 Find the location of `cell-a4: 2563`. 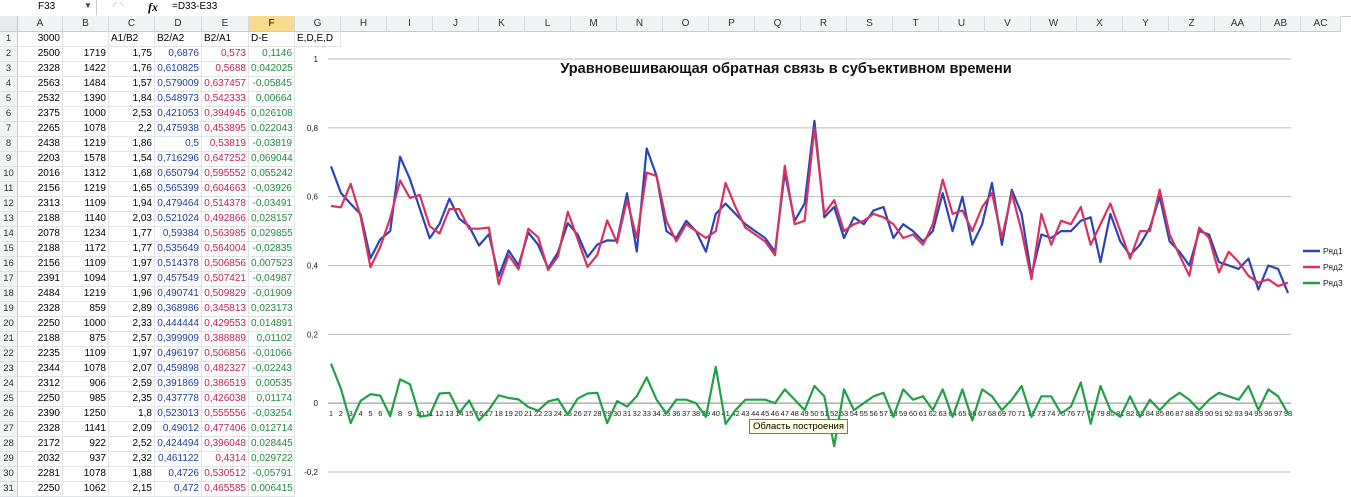

cell-a4: 2563 is located at coordinates (40, 84).